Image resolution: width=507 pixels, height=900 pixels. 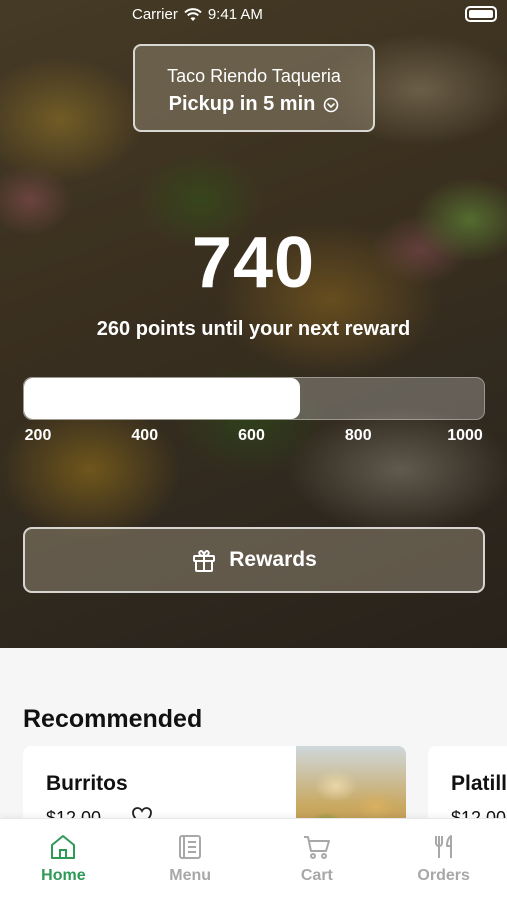 I want to click on tab-label: Menu, so click(x=190, y=875).